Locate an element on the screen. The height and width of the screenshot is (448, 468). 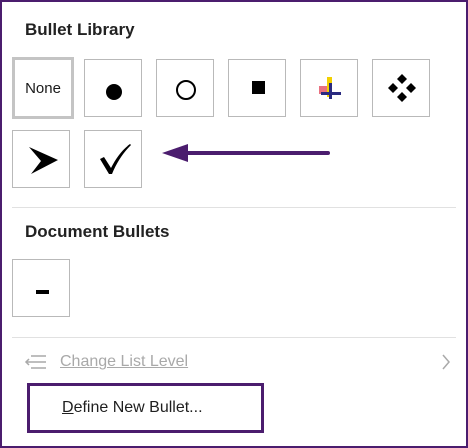
filled-circle-icon is located at coordinates (114, 92).